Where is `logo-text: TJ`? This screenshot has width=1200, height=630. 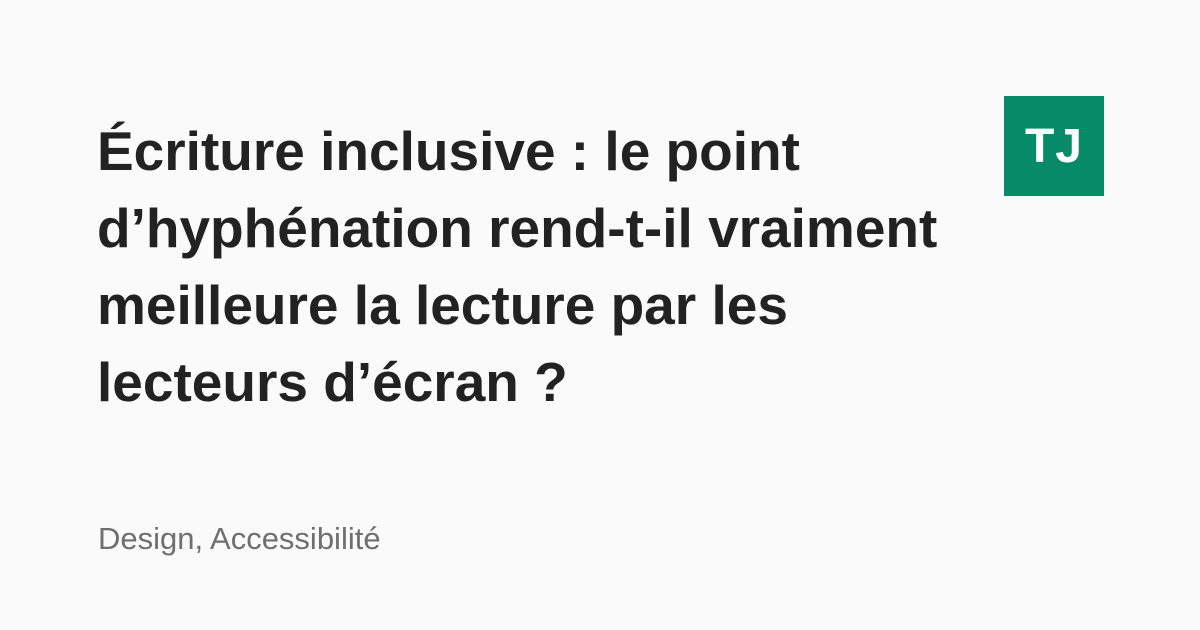
logo-text: TJ is located at coordinates (1053, 146).